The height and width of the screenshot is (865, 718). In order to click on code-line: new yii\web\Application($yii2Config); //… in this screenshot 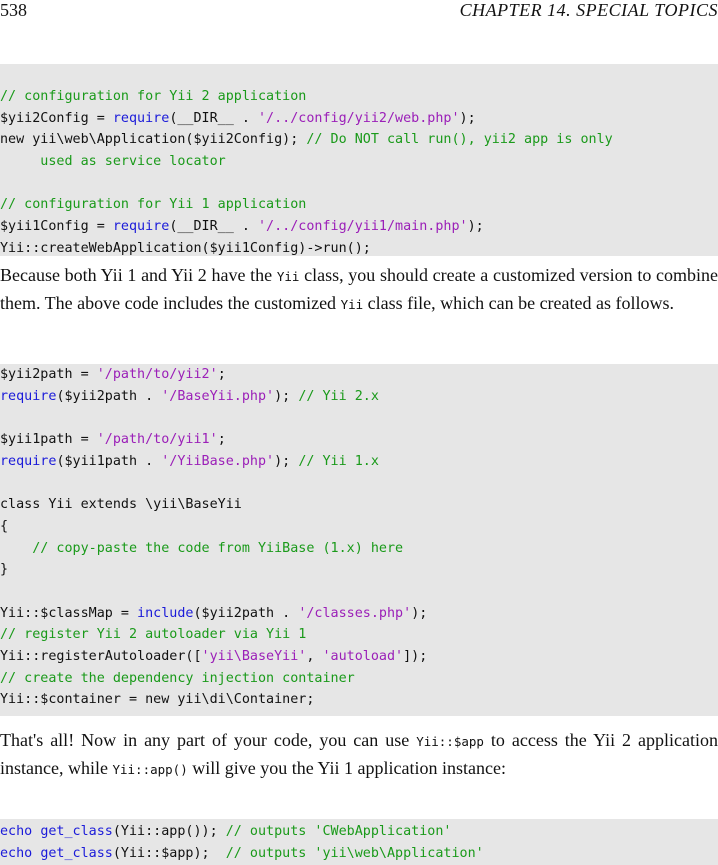, I will do `click(359, 140)`.